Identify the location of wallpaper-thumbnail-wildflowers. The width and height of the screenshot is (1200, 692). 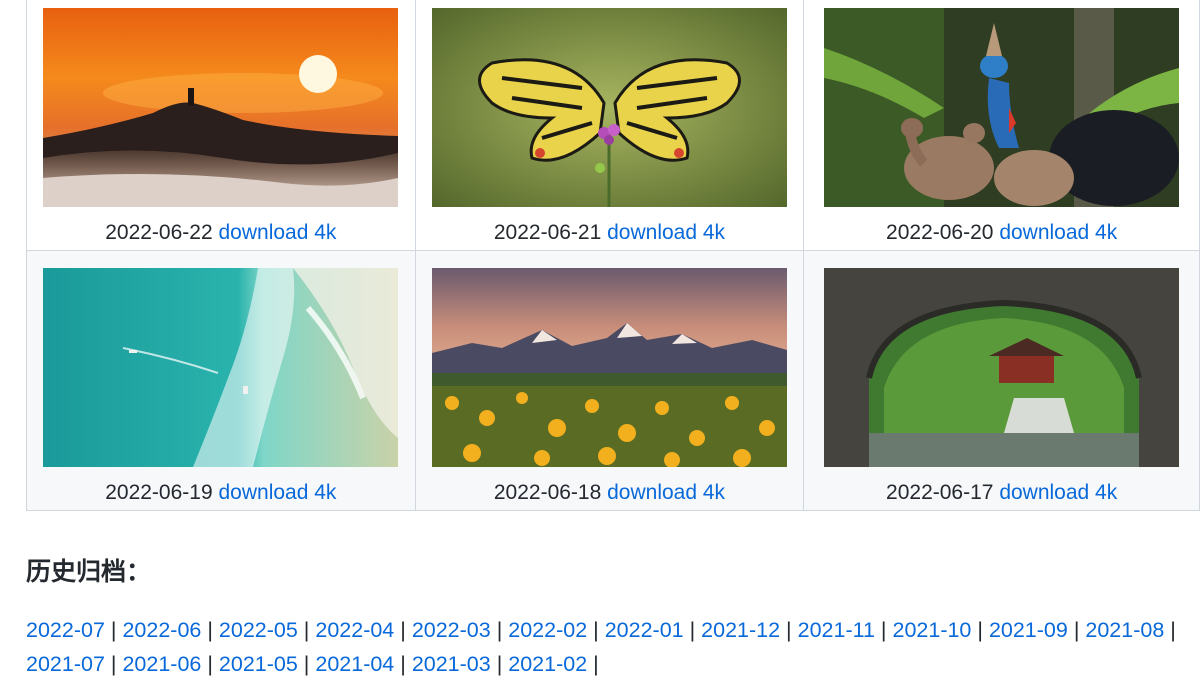
(609, 367).